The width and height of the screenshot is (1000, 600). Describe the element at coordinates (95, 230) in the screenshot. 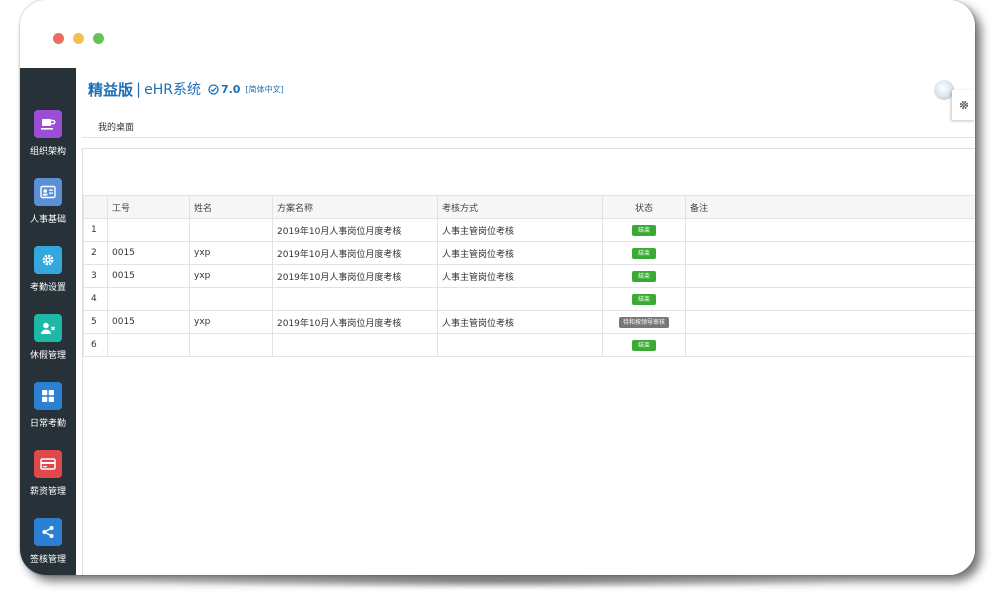

I see `cell-row-number: 1` at that location.